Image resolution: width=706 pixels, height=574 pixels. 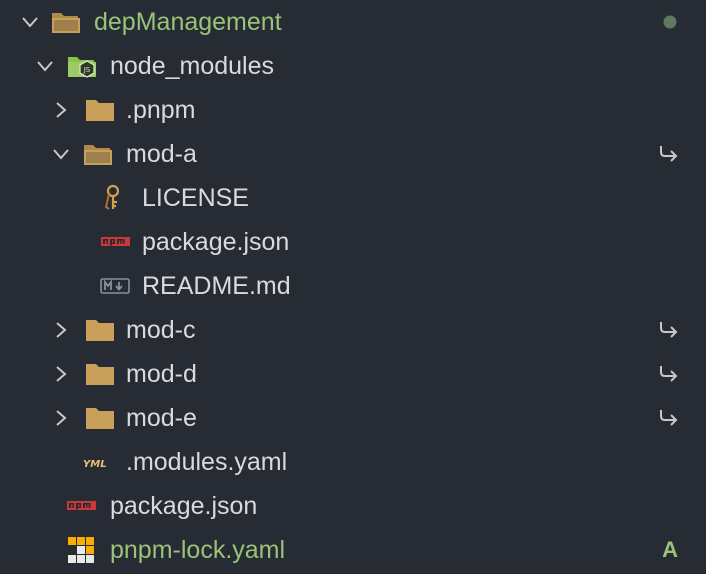 I want to click on markdown-icon, so click(x=115, y=286).